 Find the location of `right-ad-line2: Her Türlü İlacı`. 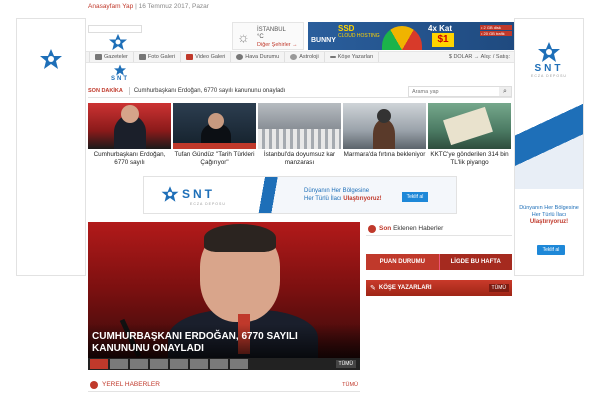

right-ad-line2: Her Türlü İlacı is located at coordinates (549, 215).